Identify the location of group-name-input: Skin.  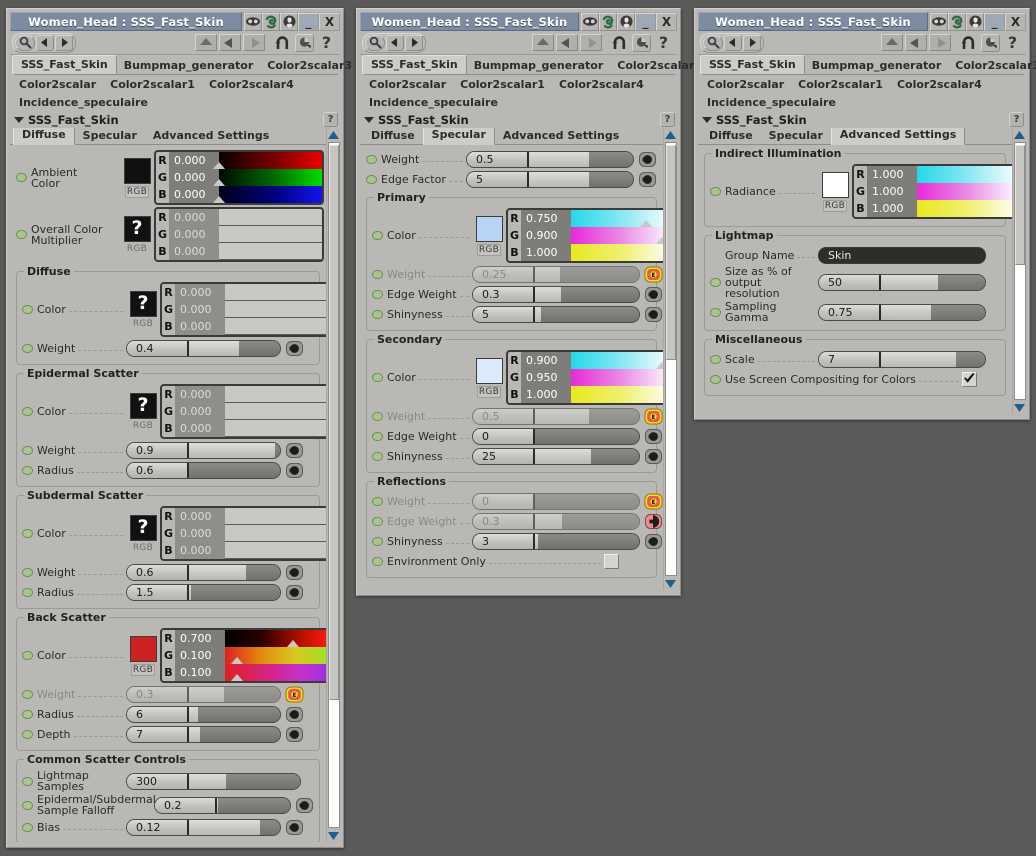
(902, 255).